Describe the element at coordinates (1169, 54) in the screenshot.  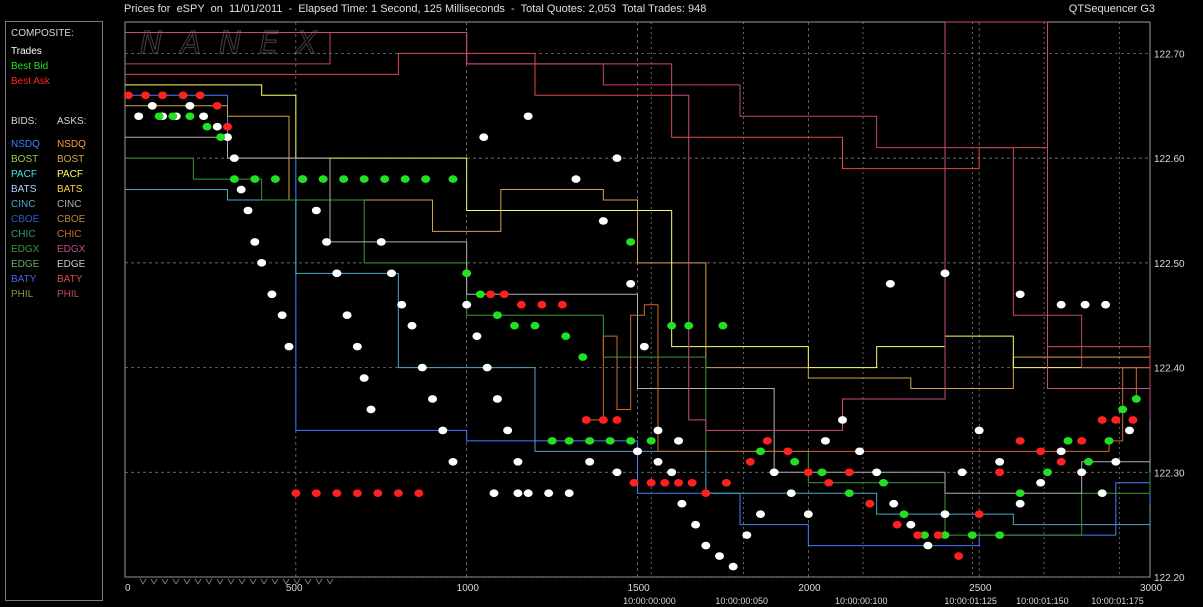
I see `y-tick-label: 122.70` at that location.